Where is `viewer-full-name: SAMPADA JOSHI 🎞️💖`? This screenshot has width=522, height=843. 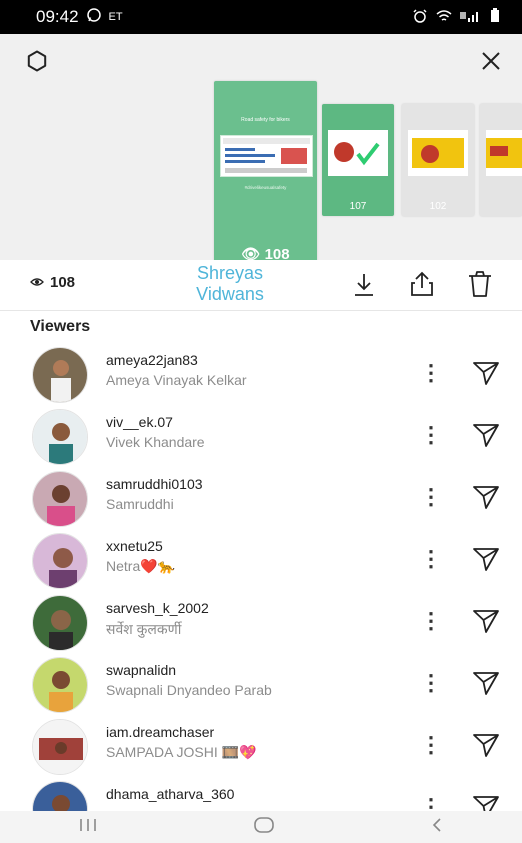 viewer-full-name: SAMPADA JOSHI 🎞️💖 is located at coordinates (181, 752).